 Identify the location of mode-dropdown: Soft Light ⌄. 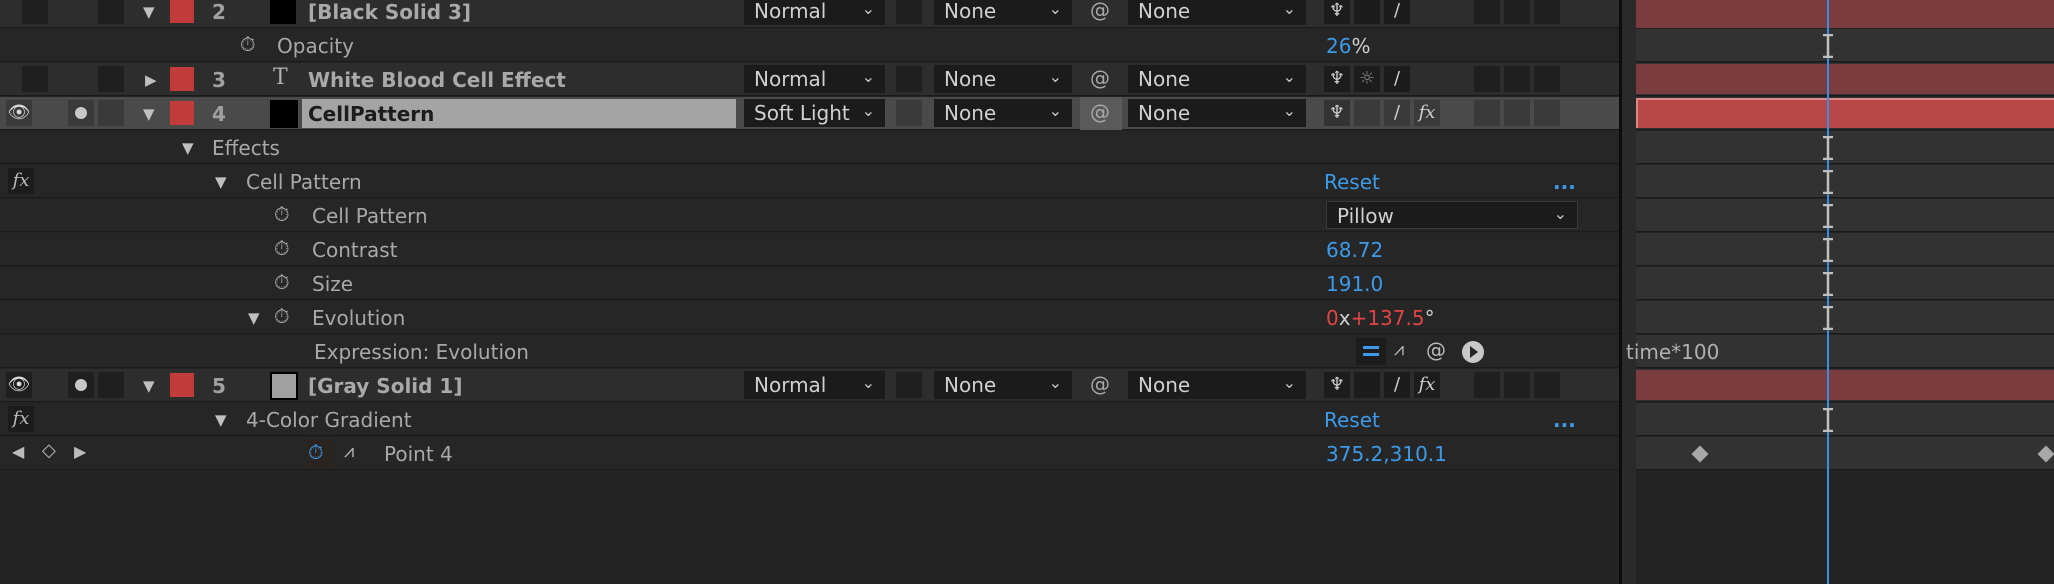
(814, 113).